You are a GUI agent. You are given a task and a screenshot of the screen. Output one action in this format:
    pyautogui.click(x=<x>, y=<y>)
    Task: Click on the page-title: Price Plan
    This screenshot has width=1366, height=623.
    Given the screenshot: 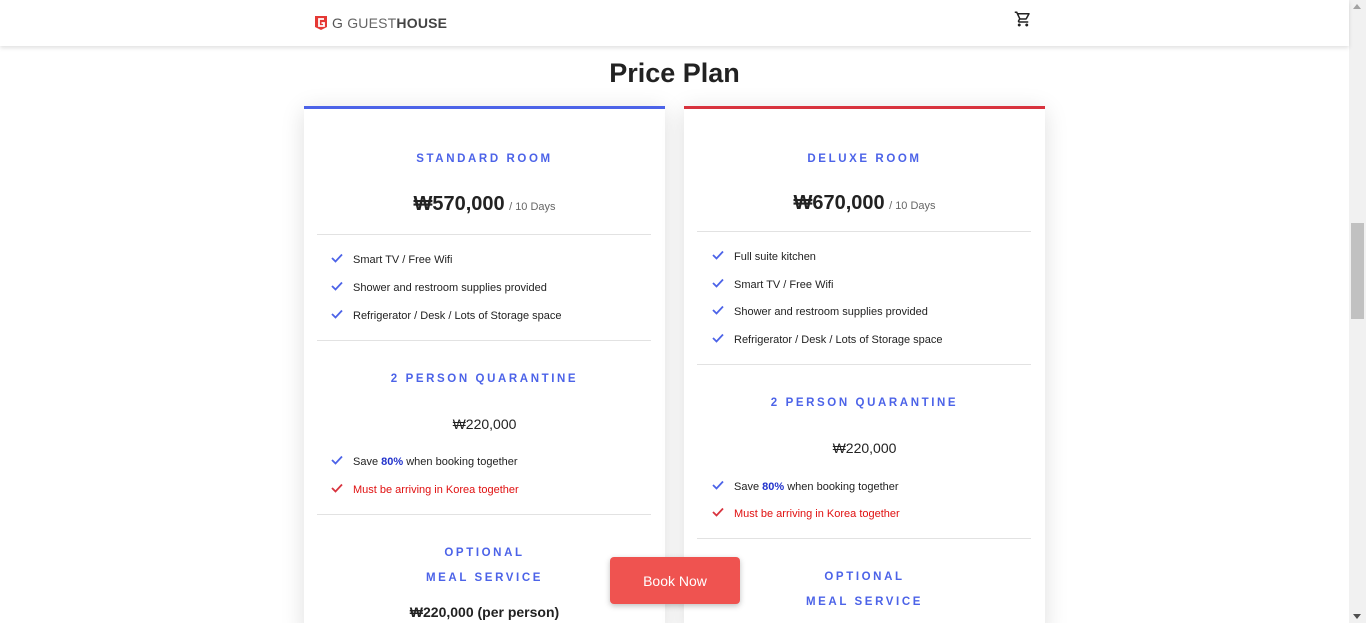 What is the action you would take?
    pyautogui.click(x=674, y=73)
    